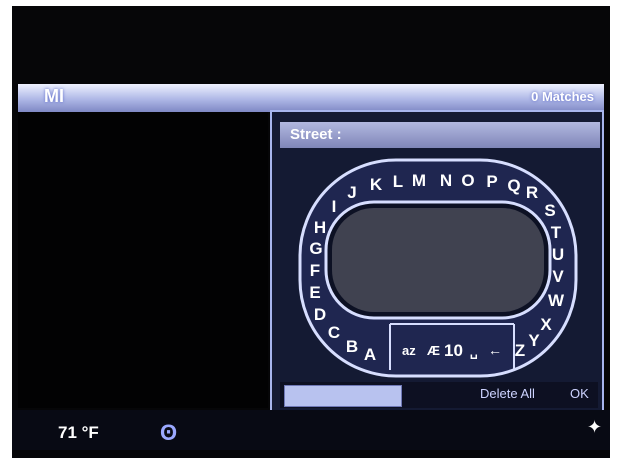 Image resolution: width=617 pixels, height=464 pixels. What do you see at coordinates (562, 96) in the screenshot?
I see `matches-count: 0 Matches` at bounding box center [562, 96].